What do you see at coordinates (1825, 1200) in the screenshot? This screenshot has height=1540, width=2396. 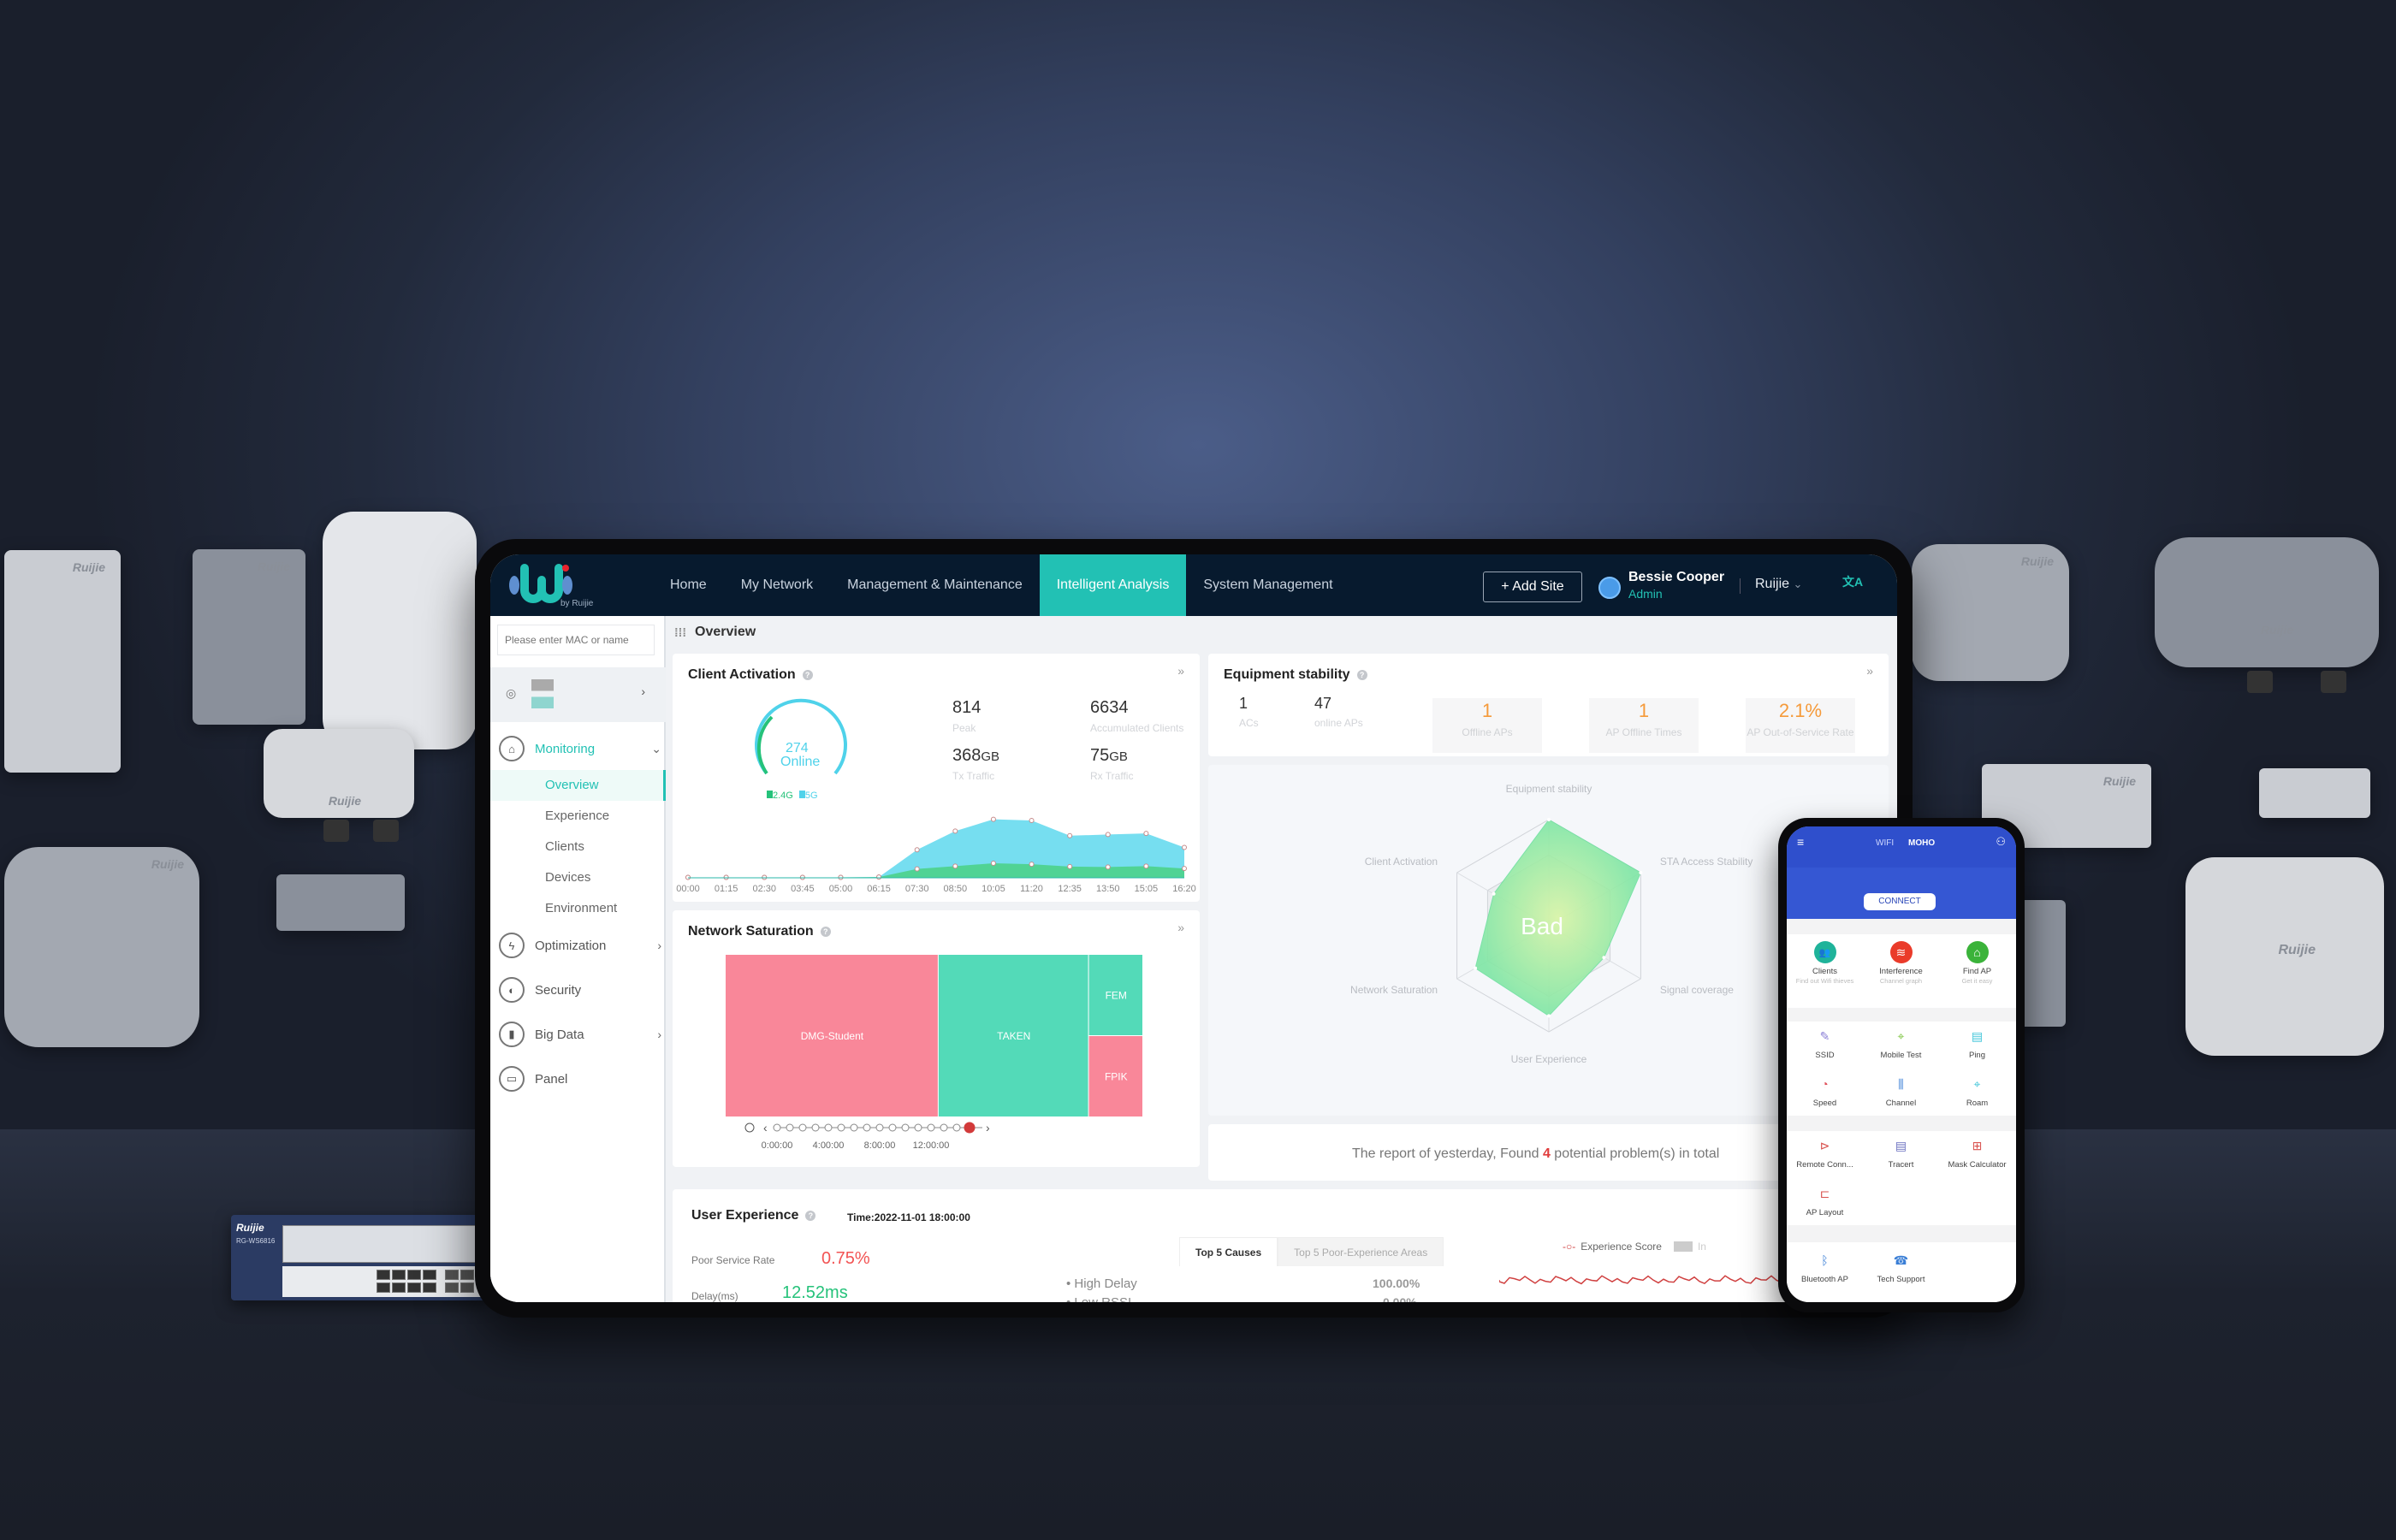 I see `tool-ap-layout: ⊏ AP Layout` at bounding box center [1825, 1200].